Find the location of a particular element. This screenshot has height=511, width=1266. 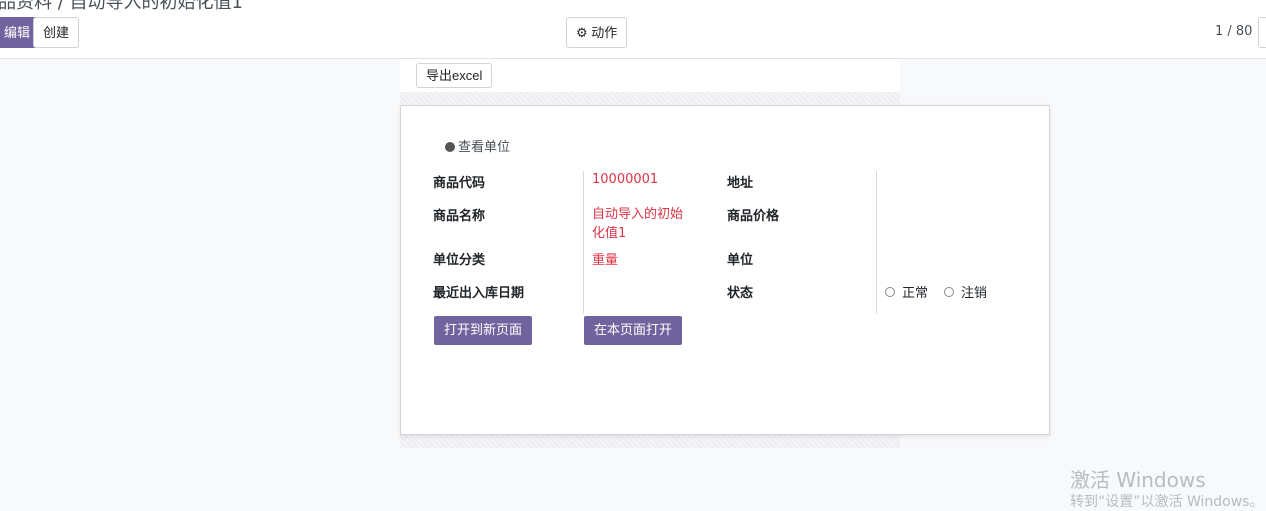

open-new-page-button: 打开到新页面 is located at coordinates (483, 330).